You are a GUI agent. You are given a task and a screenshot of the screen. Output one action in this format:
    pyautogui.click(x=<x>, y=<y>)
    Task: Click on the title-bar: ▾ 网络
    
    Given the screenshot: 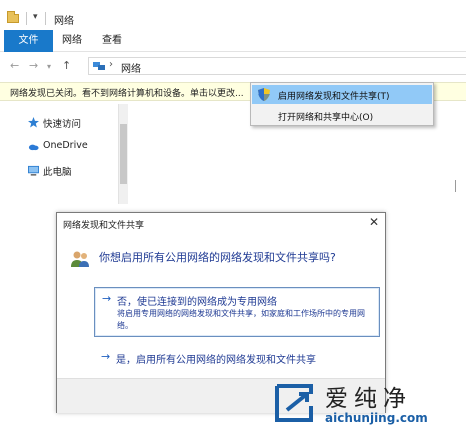 What is the action you would take?
    pyautogui.click(x=233, y=14)
    